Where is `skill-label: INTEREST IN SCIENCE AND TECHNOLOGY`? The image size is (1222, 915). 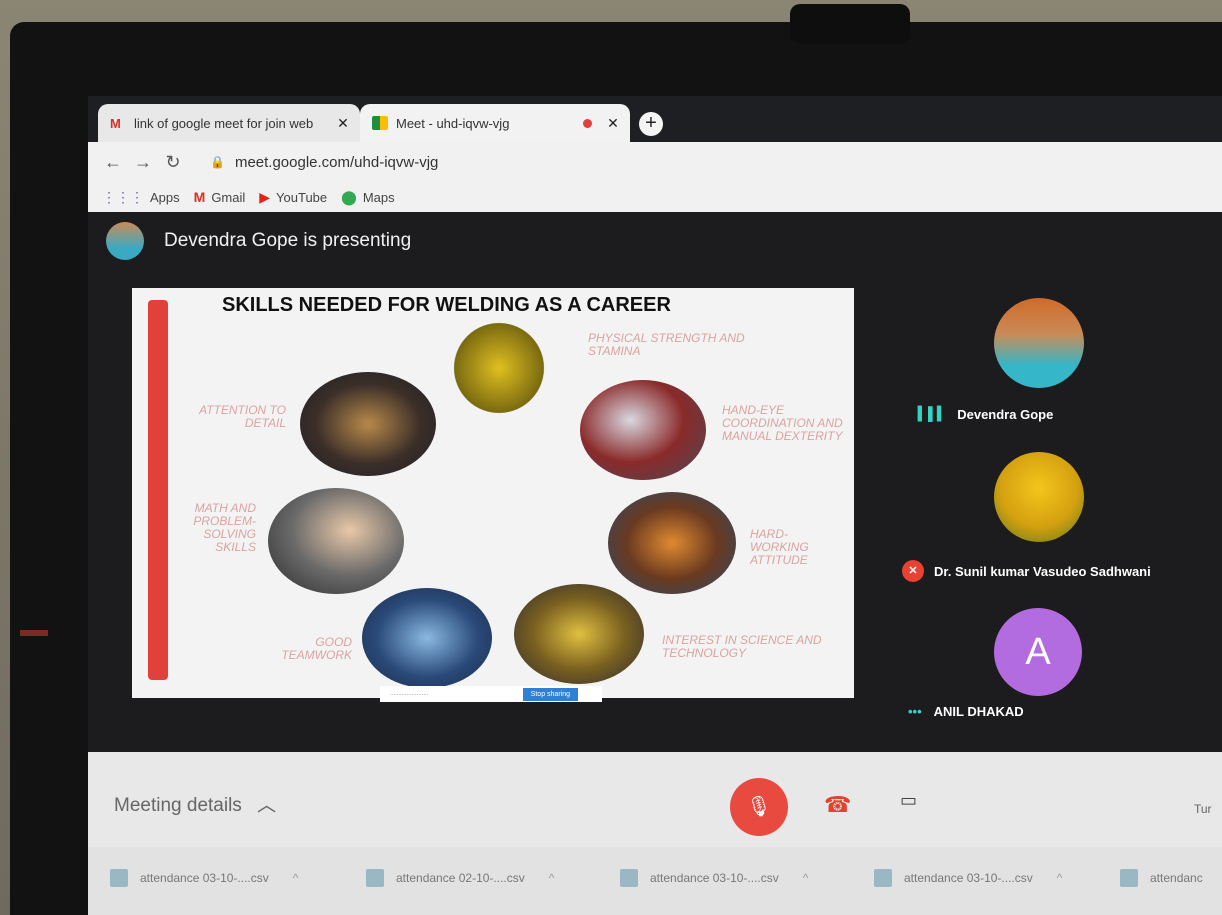 skill-label: INTEREST IN SCIENCE AND TECHNOLOGY is located at coordinates (742, 646).